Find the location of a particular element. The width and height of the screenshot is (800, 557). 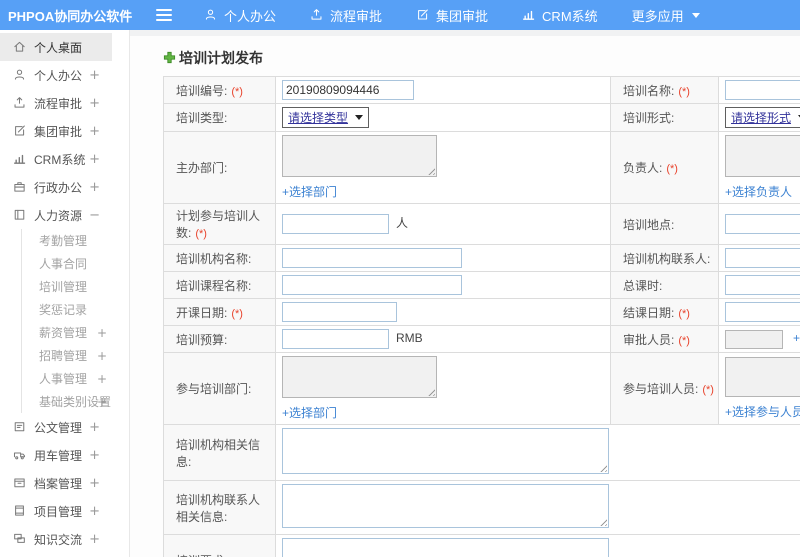

sidebar-subitem-recruitment-mgmt: 招聘管理 + is located at coordinates (67, 355).